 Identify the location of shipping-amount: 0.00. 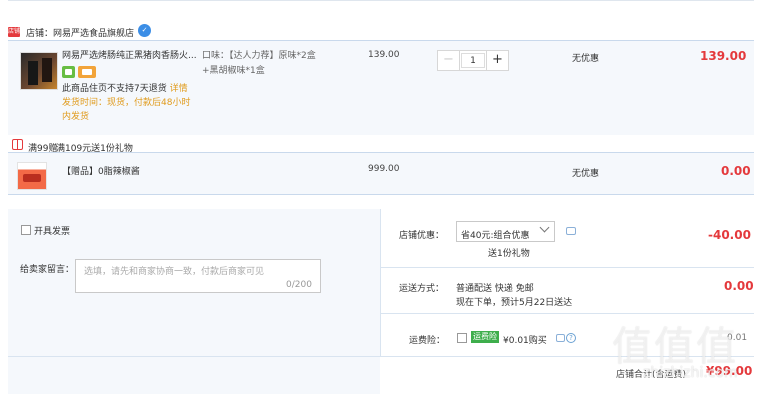
(739, 286).